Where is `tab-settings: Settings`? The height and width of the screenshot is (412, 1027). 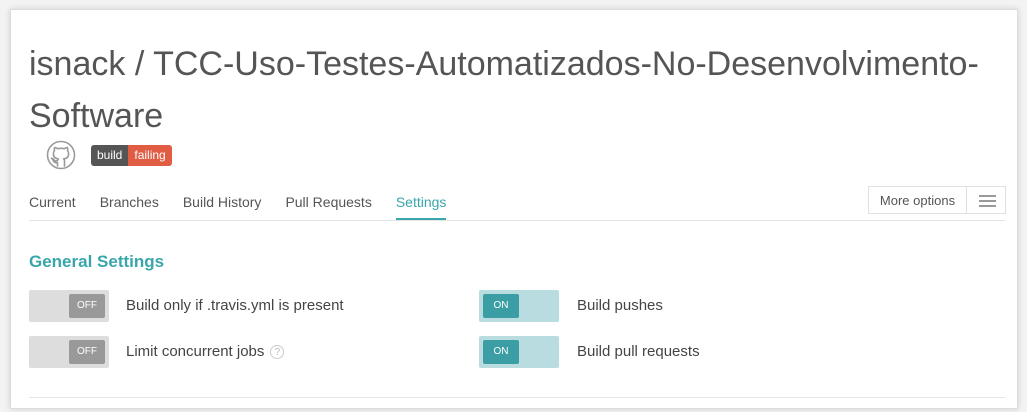
tab-settings: Settings is located at coordinates (421, 206).